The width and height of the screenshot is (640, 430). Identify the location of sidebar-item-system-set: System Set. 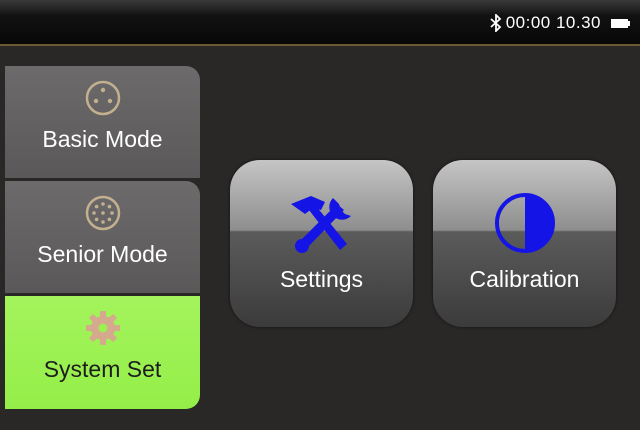
(102, 352).